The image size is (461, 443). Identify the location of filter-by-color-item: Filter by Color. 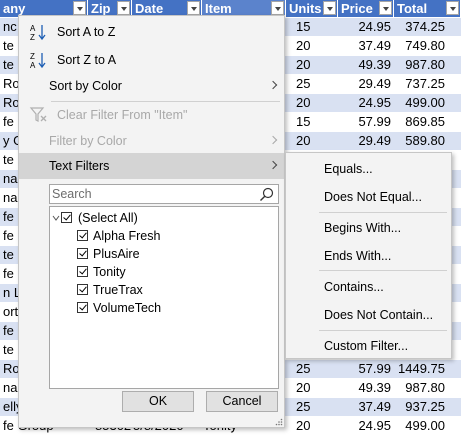
(151, 141).